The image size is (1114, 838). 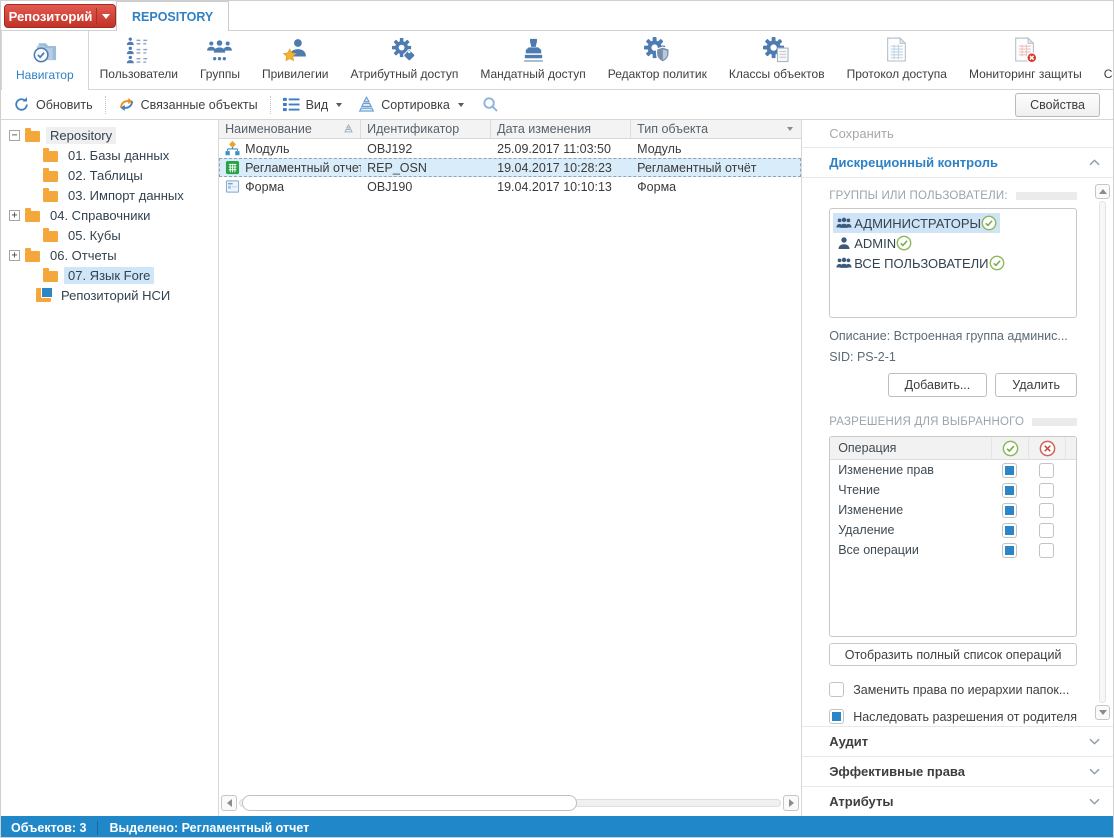 I want to click on column-header-type: Тип объекта, so click(x=716, y=129).